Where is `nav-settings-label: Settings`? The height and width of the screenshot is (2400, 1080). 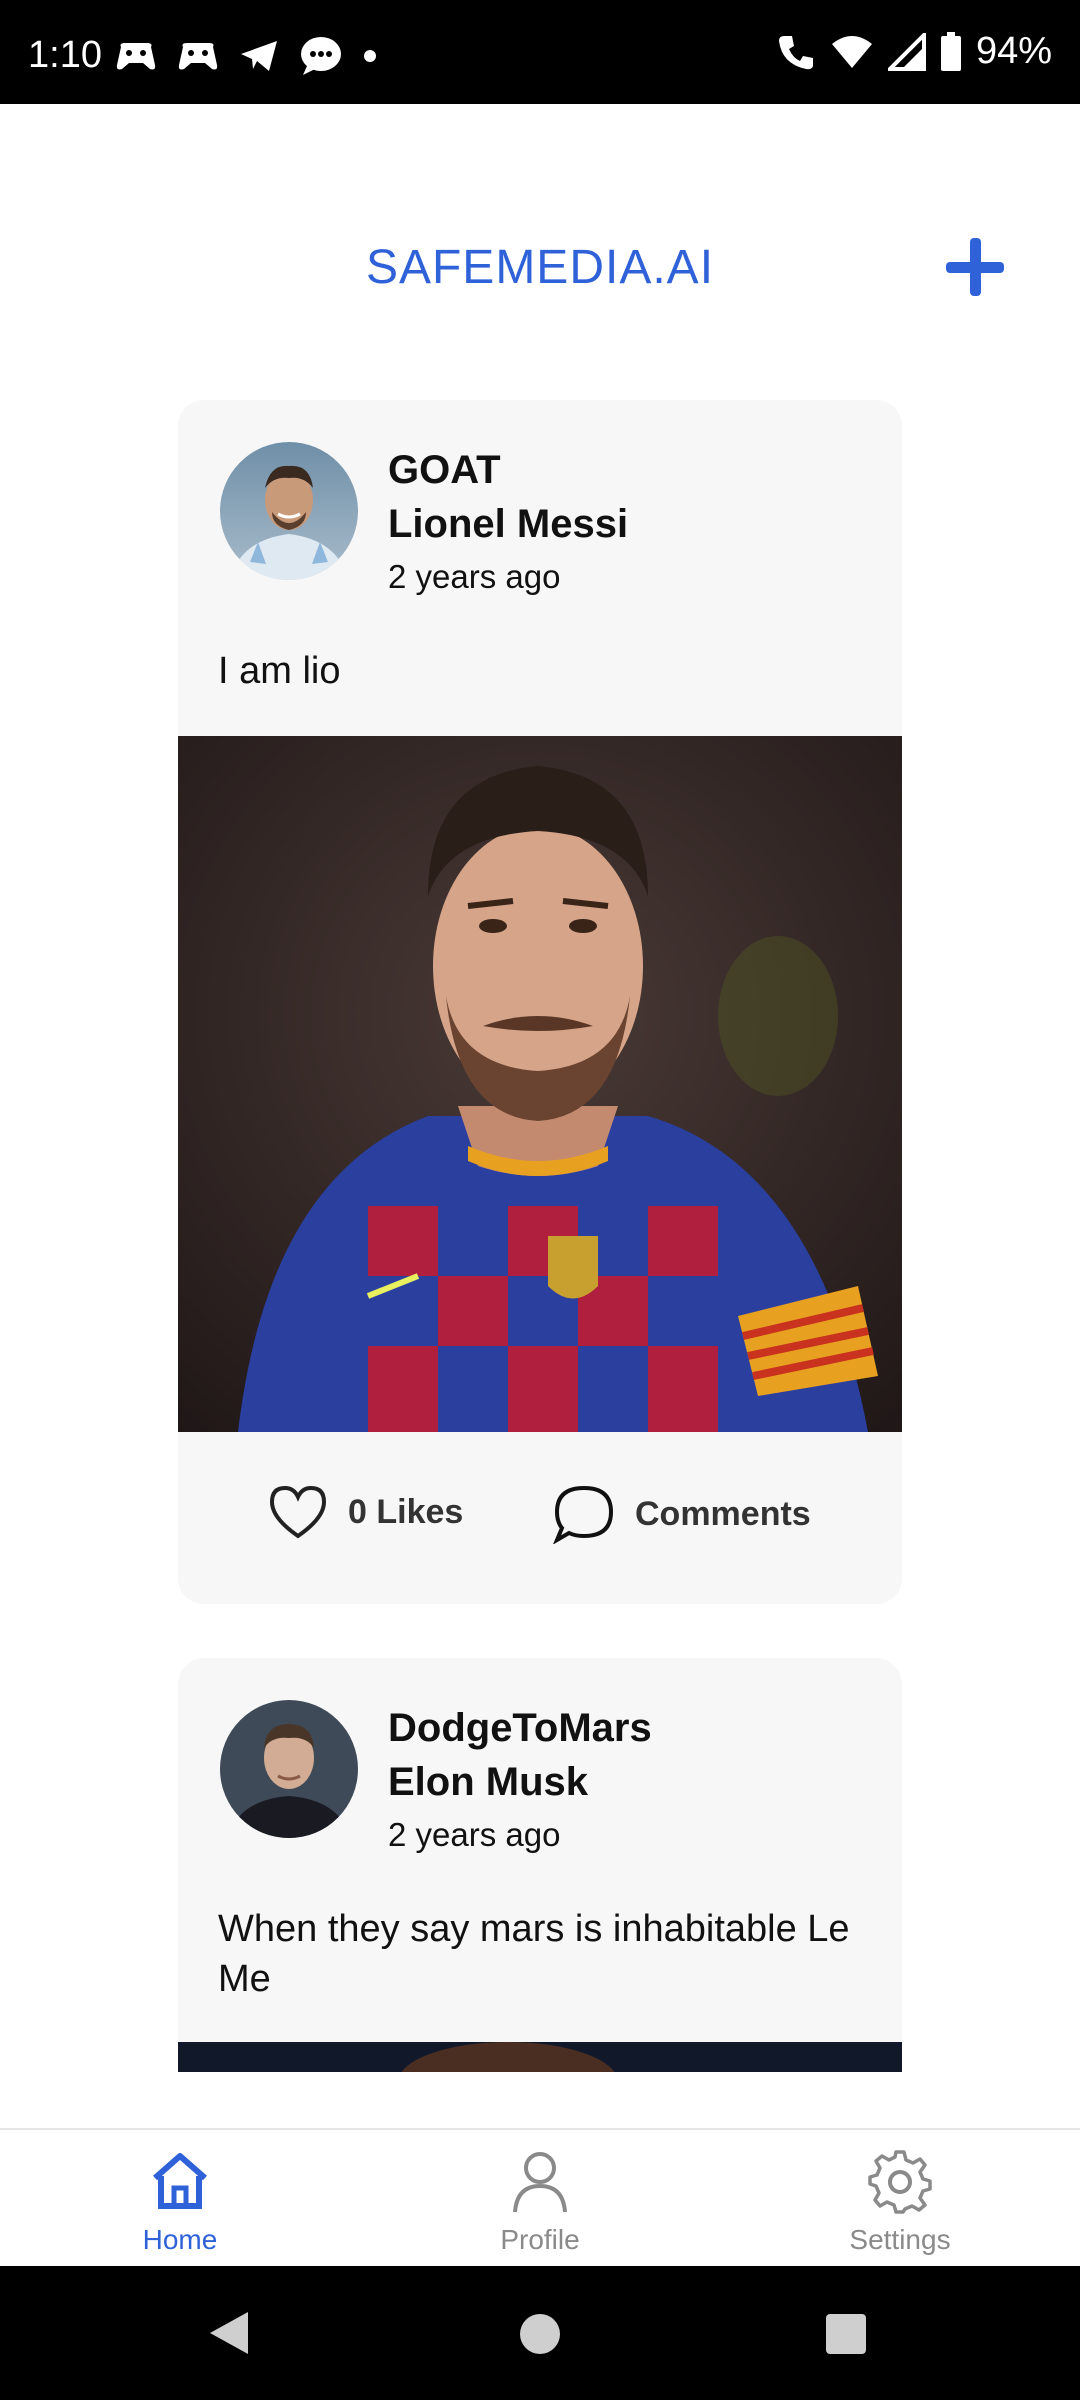 nav-settings-label: Settings is located at coordinates (900, 2239).